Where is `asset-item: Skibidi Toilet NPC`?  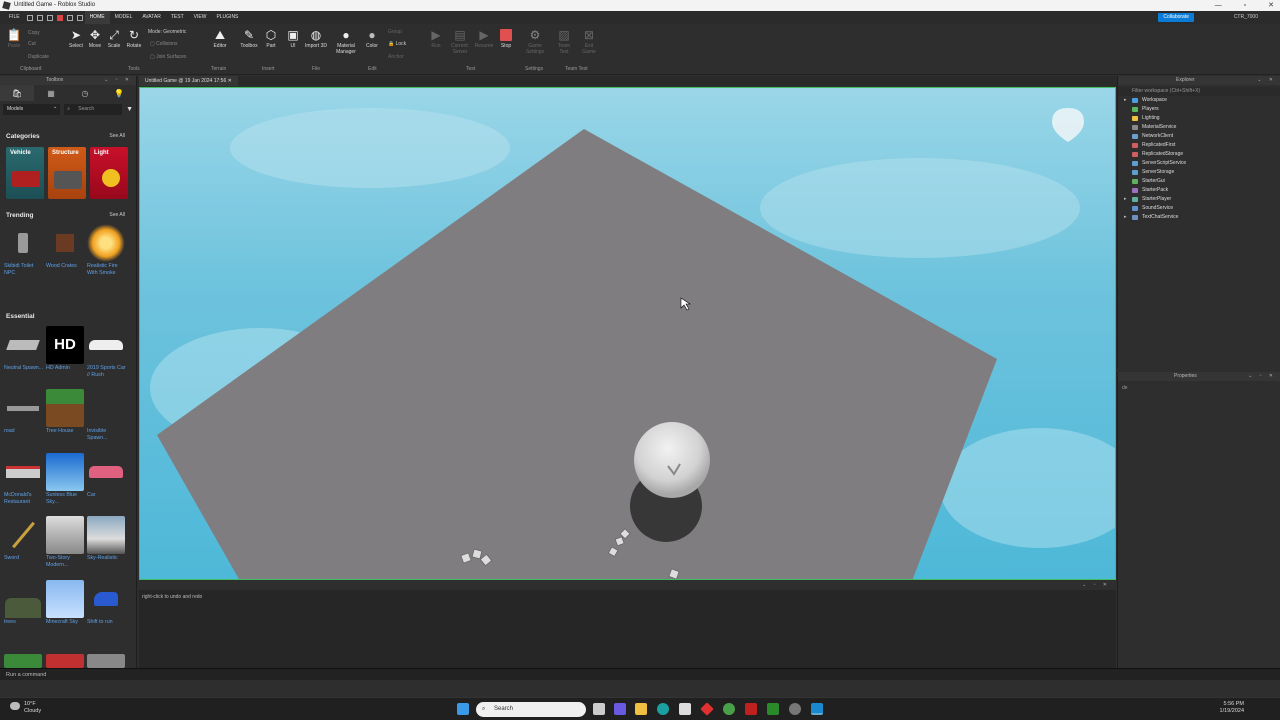
asset-item: Skibidi Toilet NPC is located at coordinates (24, 250).